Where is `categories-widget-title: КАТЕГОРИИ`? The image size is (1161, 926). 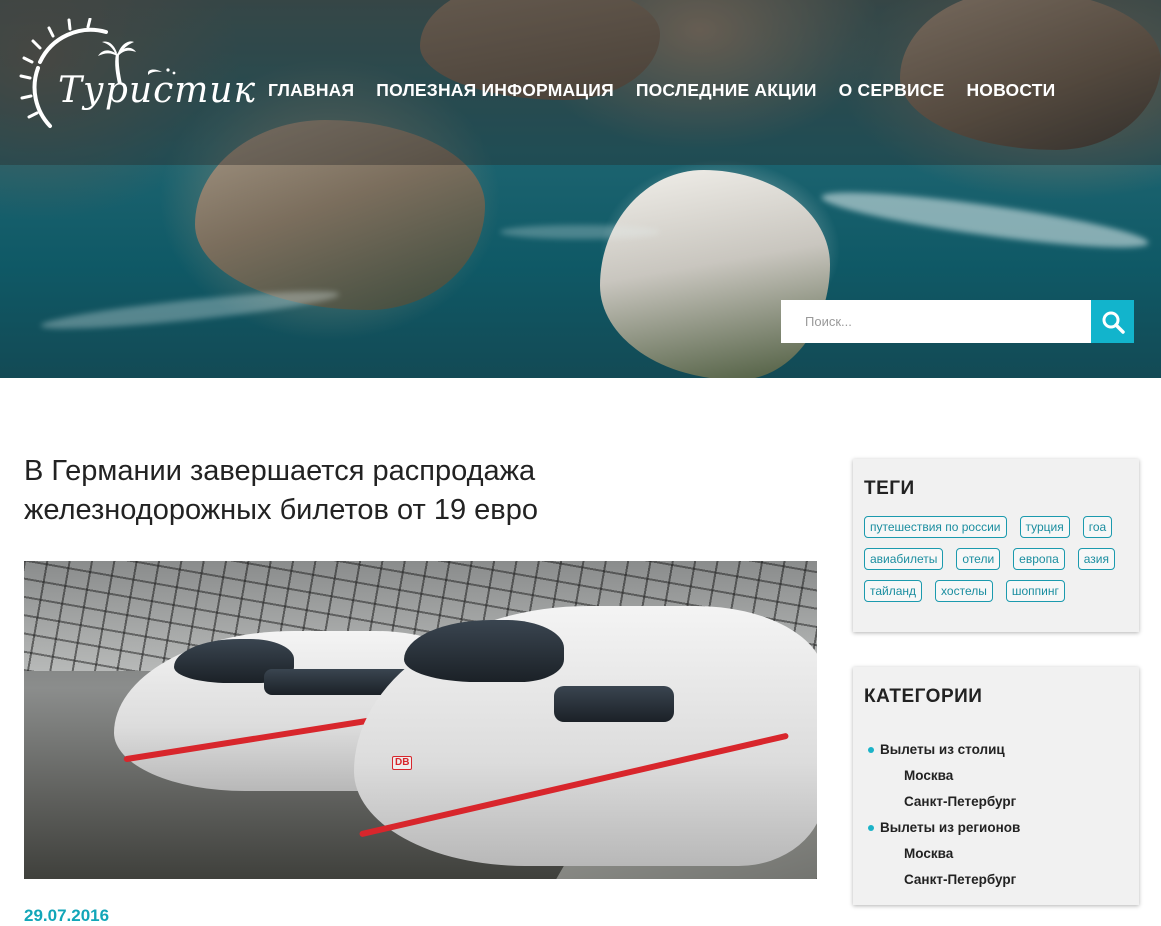
categories-widget-title: КАТЕГОРИИ is located at coordinates (923, 696).